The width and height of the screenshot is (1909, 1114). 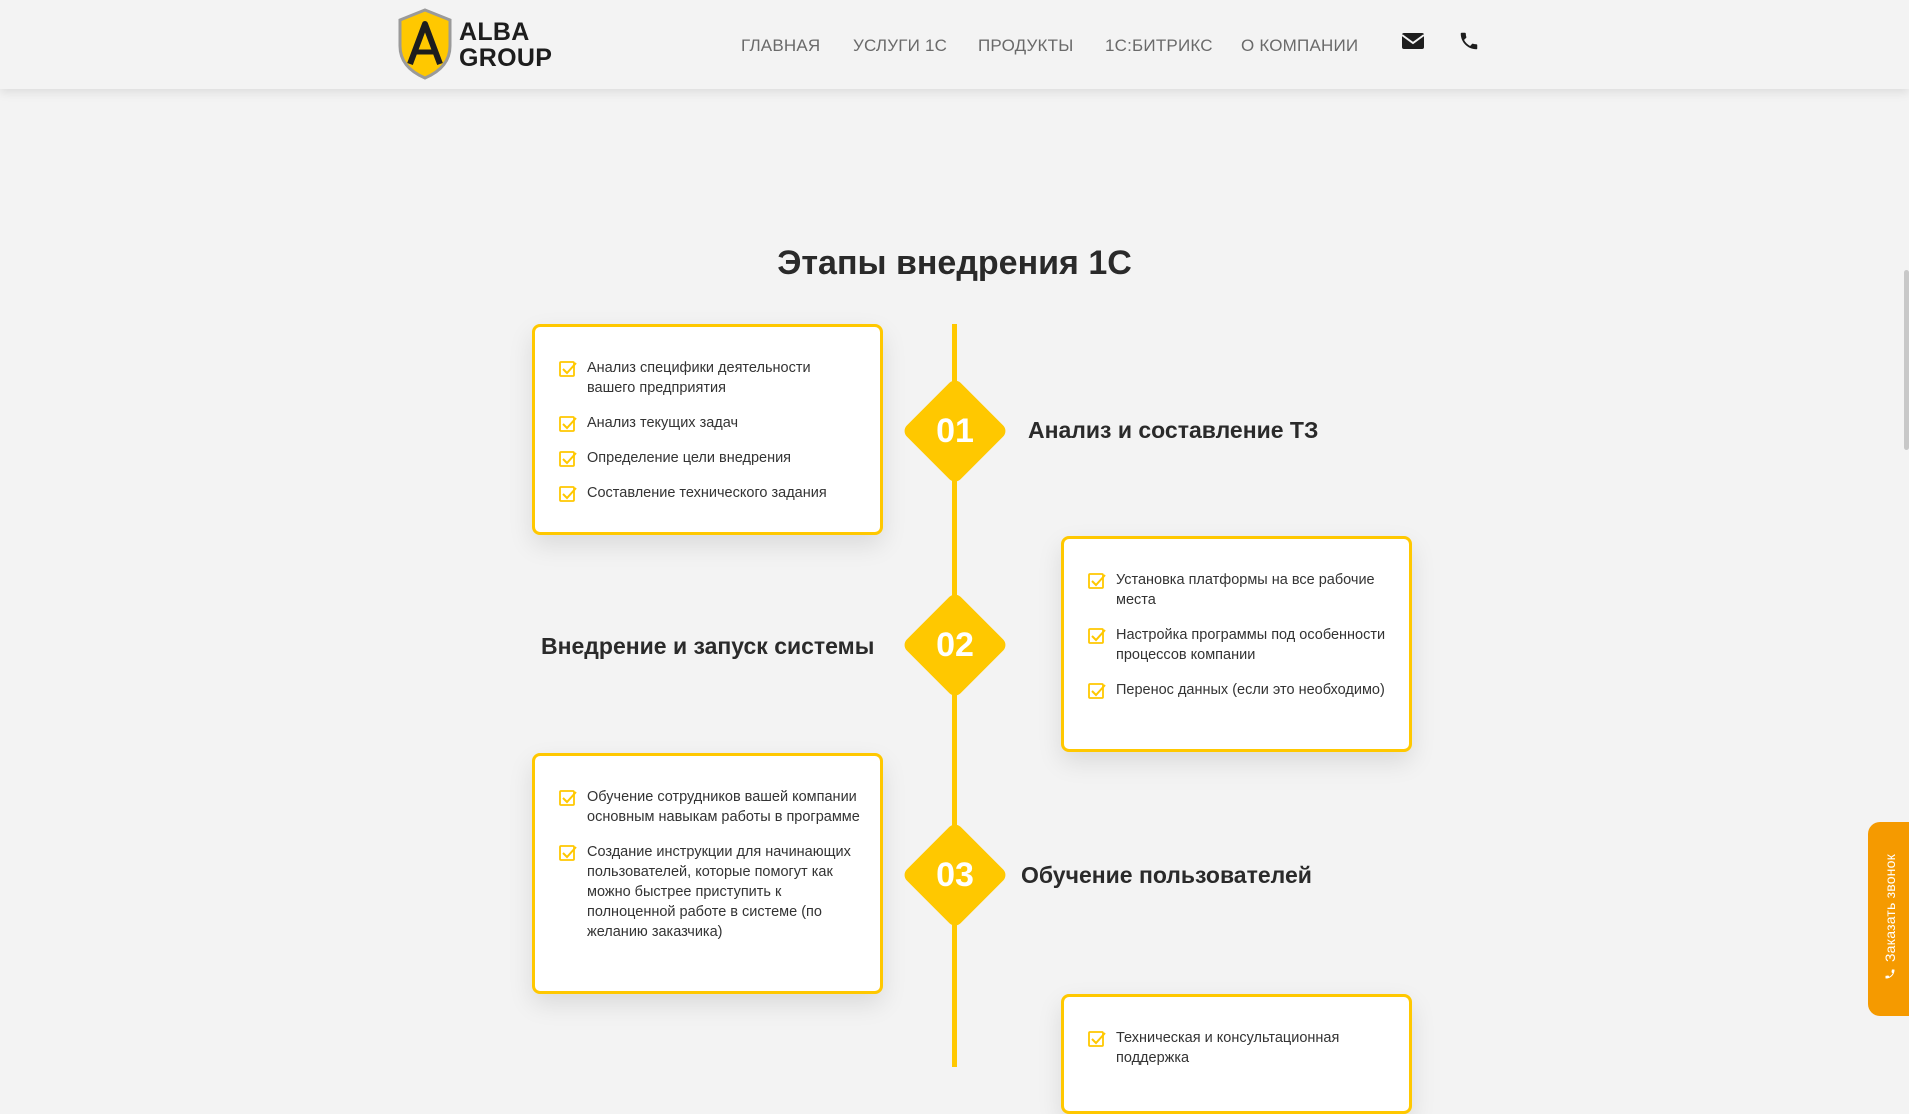 I want to click on nav-about: О КОМПАНИИ, so click(x=1299, y=46).